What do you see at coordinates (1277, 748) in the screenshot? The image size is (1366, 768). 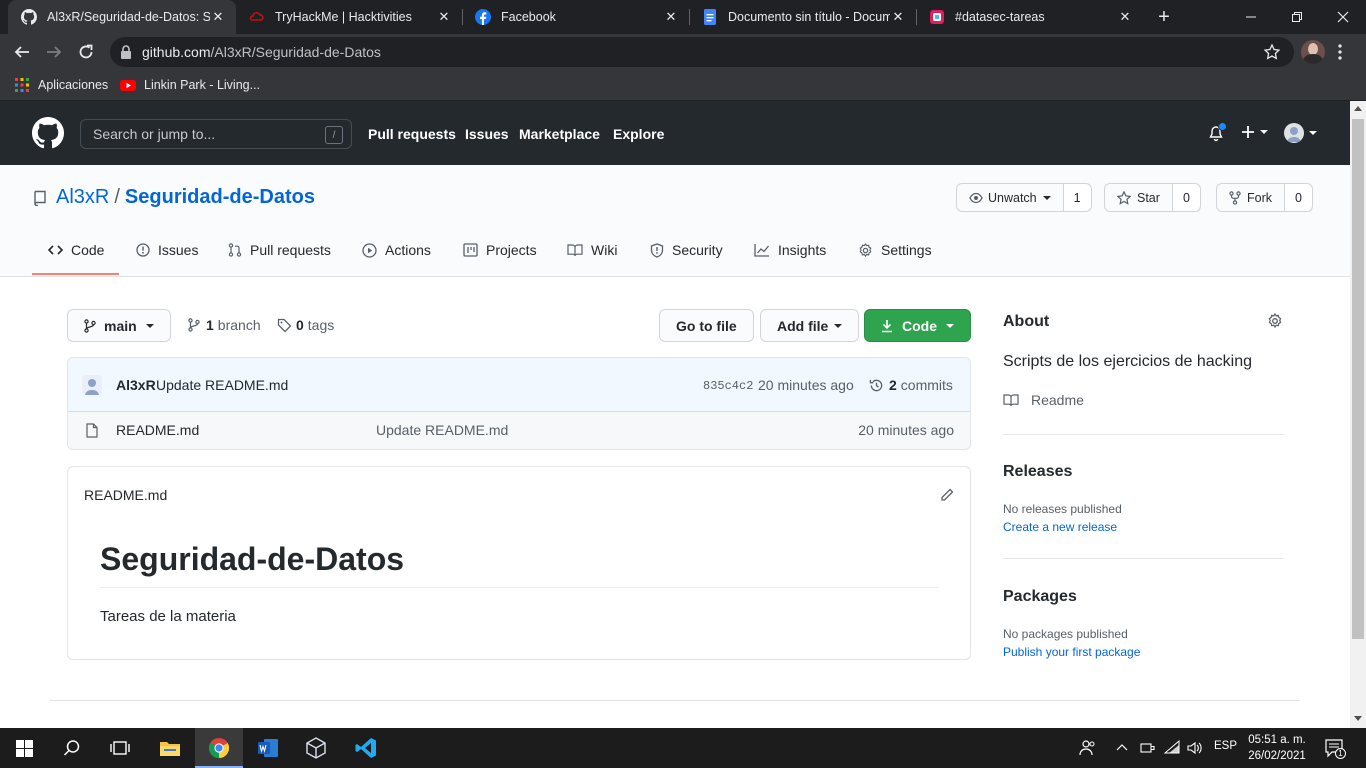 I see `clock: 05:51 a. m. 26/02/2021` at bounding box center [1277, 748].